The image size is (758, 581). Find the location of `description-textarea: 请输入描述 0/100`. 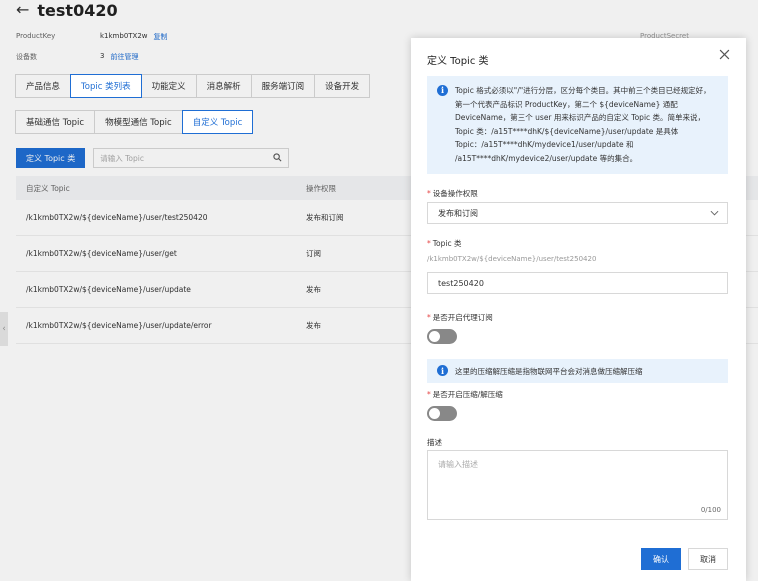

description-textarea: 请输入描述 0/100 is located at coordinates (577, 485).